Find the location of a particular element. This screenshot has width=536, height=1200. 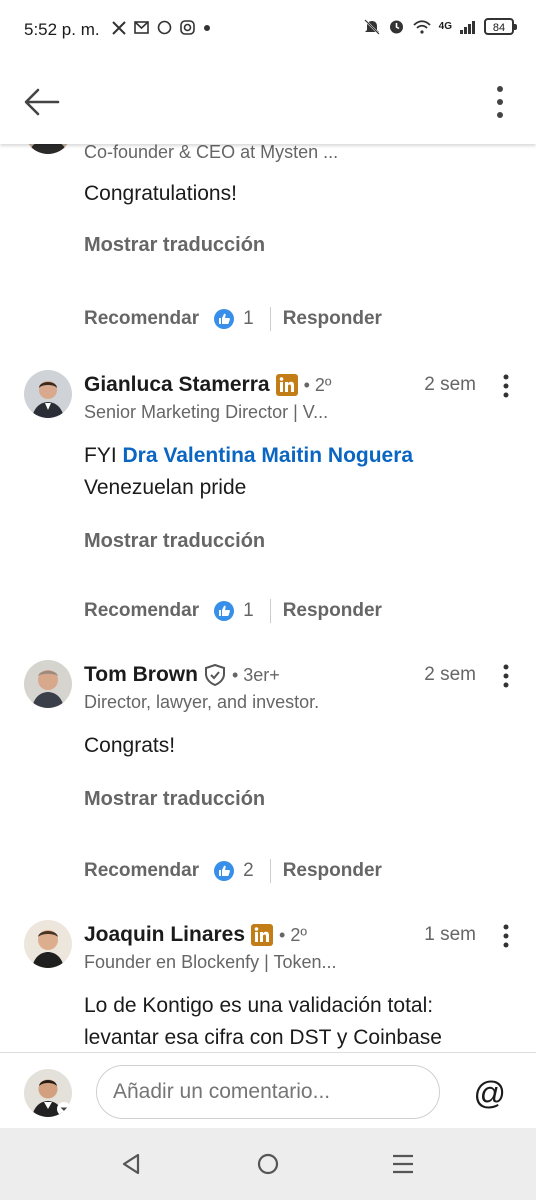

instagram-icon is located at coordinates (187, 27).